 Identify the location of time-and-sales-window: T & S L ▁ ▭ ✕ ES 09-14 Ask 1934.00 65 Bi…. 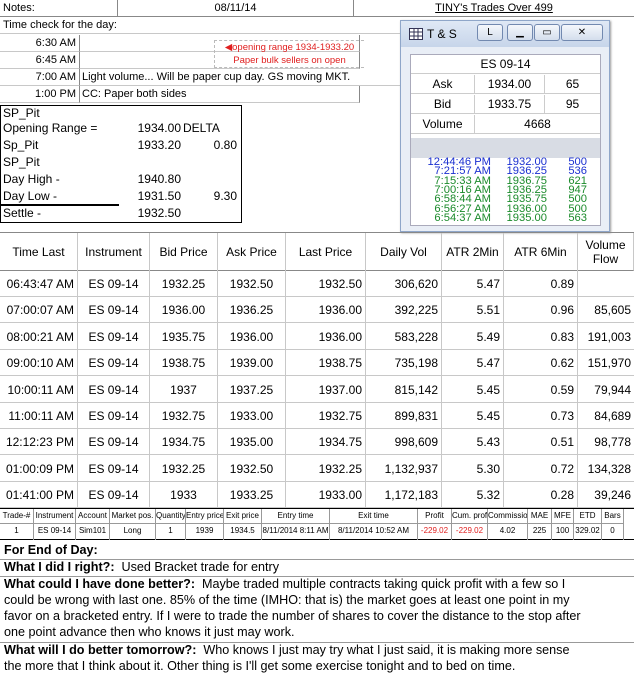
(505, 126).